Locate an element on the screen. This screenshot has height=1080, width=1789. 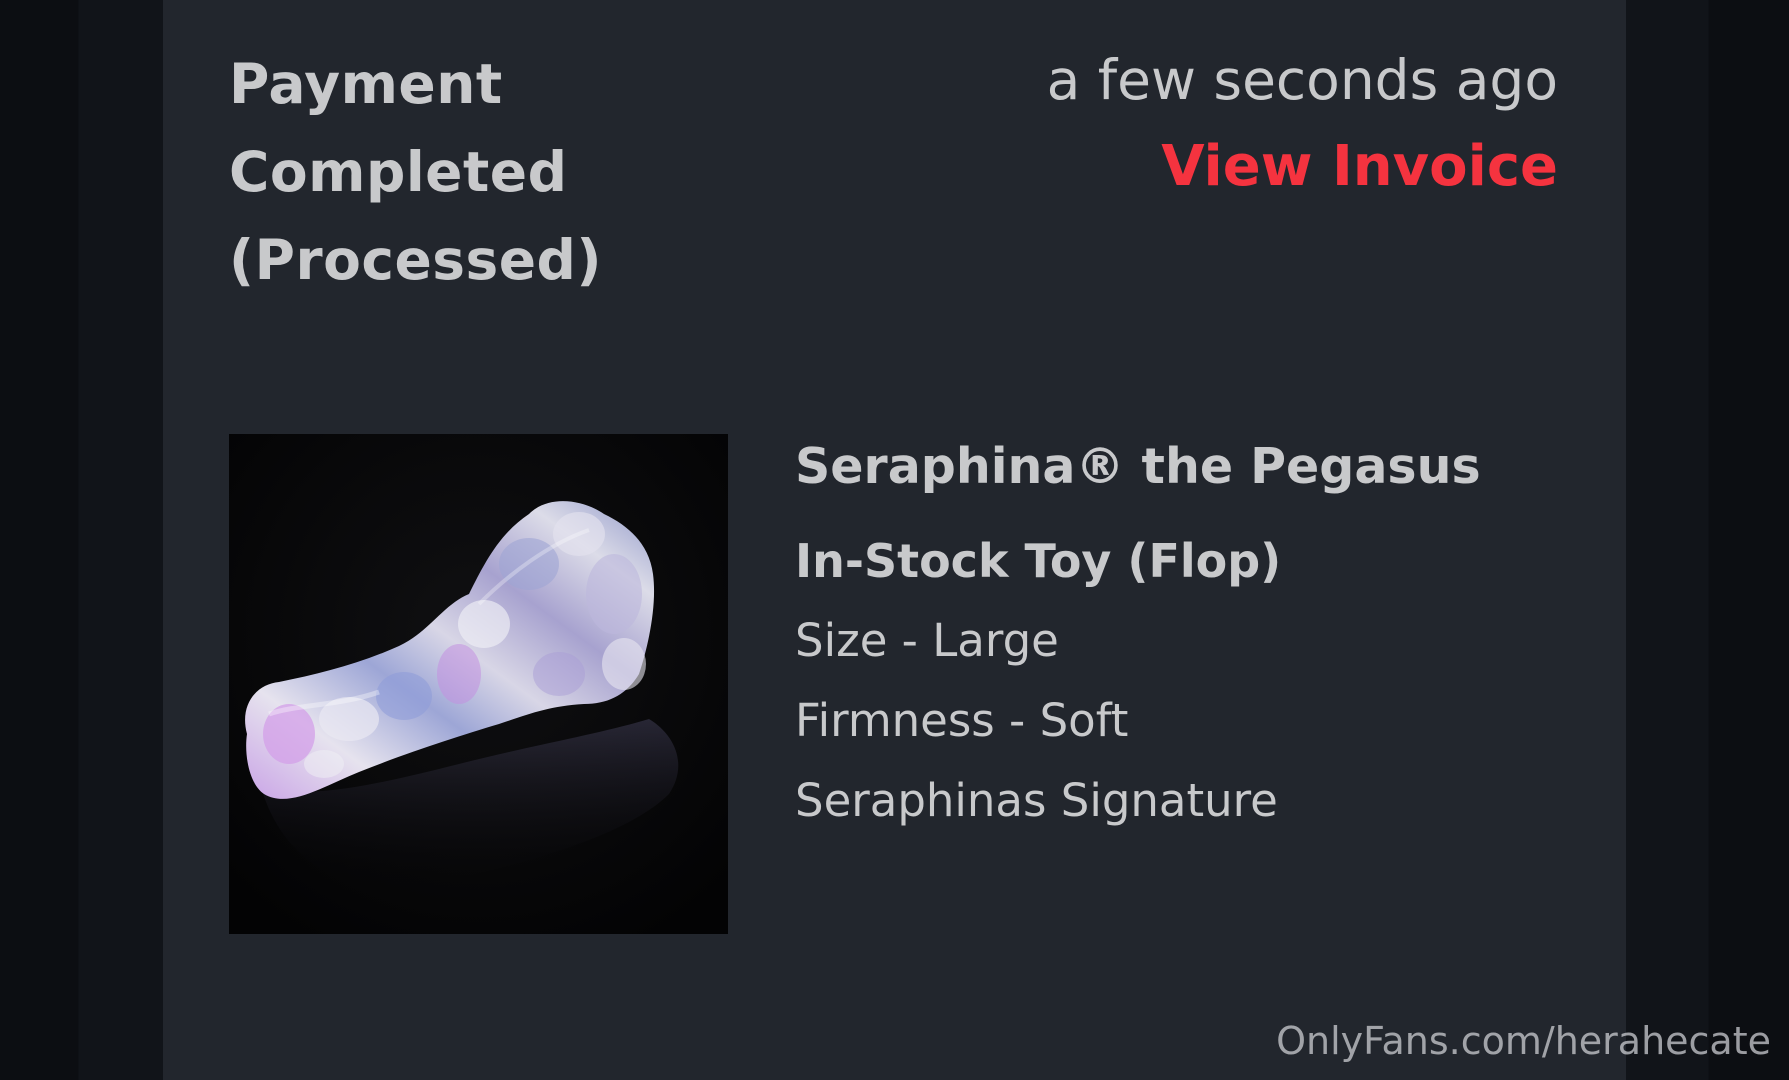
order-status-title: Payment Completed (Processed) is located at coordinates (439, 172).